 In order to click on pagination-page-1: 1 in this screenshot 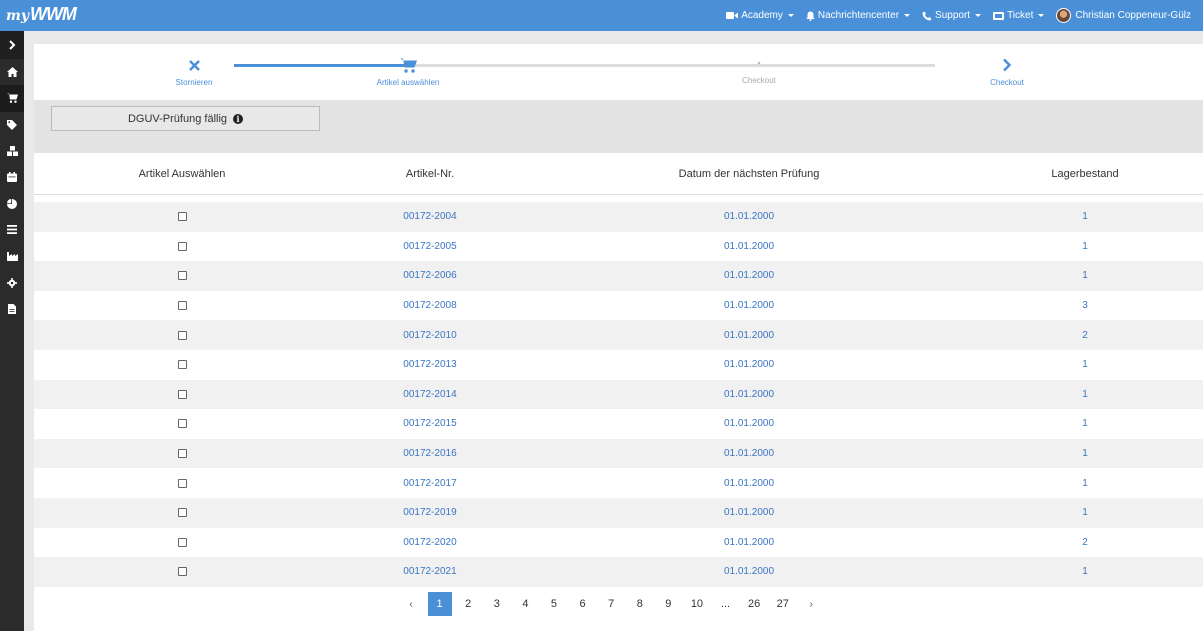, I will do `click(439, 604)`.